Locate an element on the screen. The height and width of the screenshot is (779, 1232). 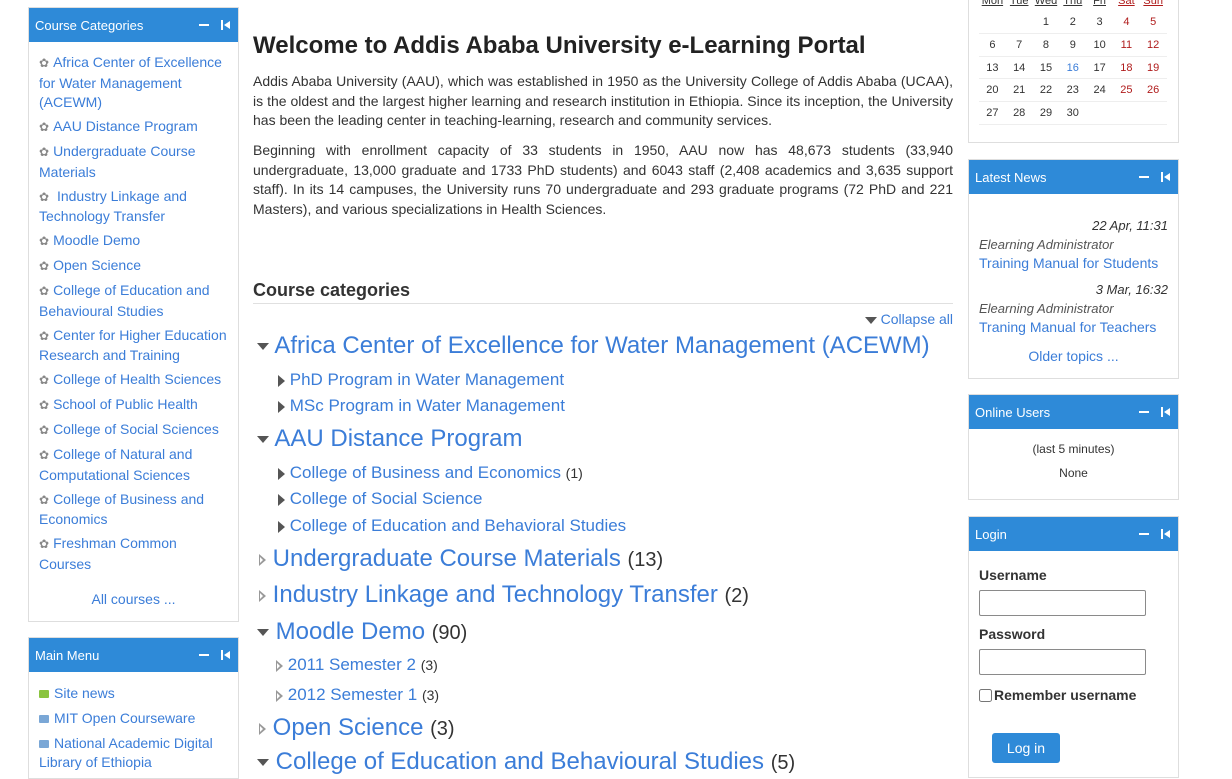
list-item: ✿ School of Public Health is located at coordinates (134, 405).